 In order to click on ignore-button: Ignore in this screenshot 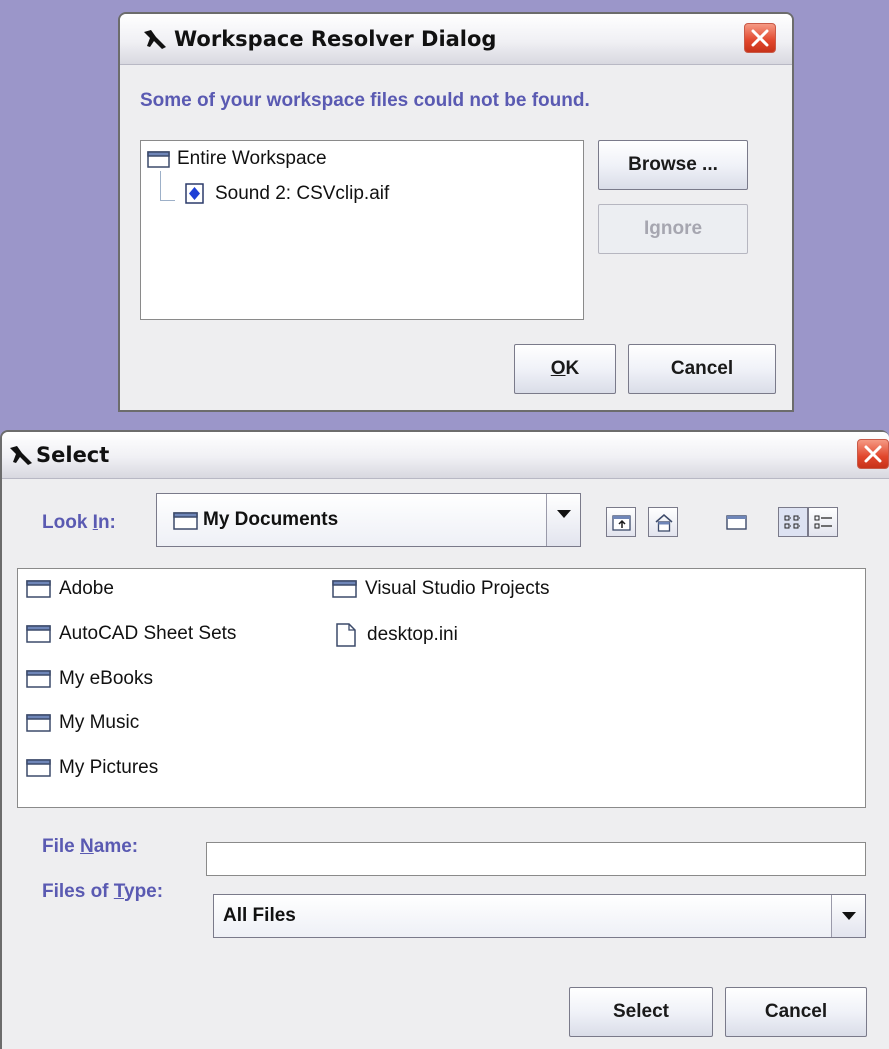, I will do `click(673, 229)`.